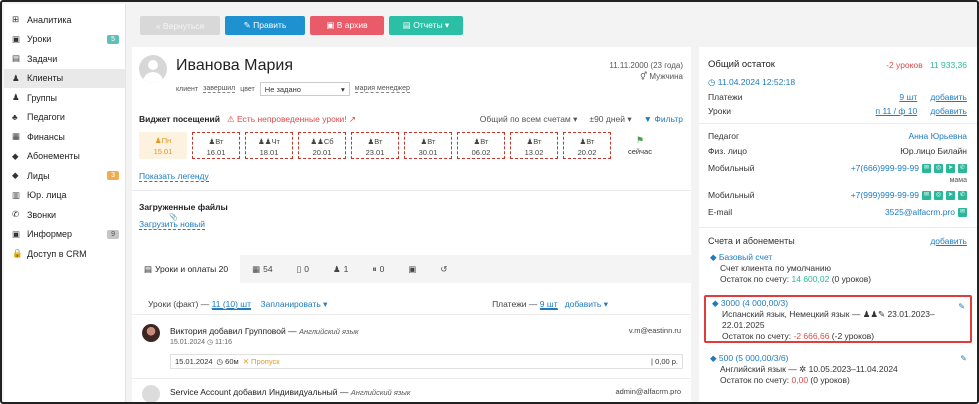 The image size is (979, 404). What do you see at coordinates (46, 136) in the screenshot?
I see `sidebar-item-label: Финансы` at bounding box center [46, 136].